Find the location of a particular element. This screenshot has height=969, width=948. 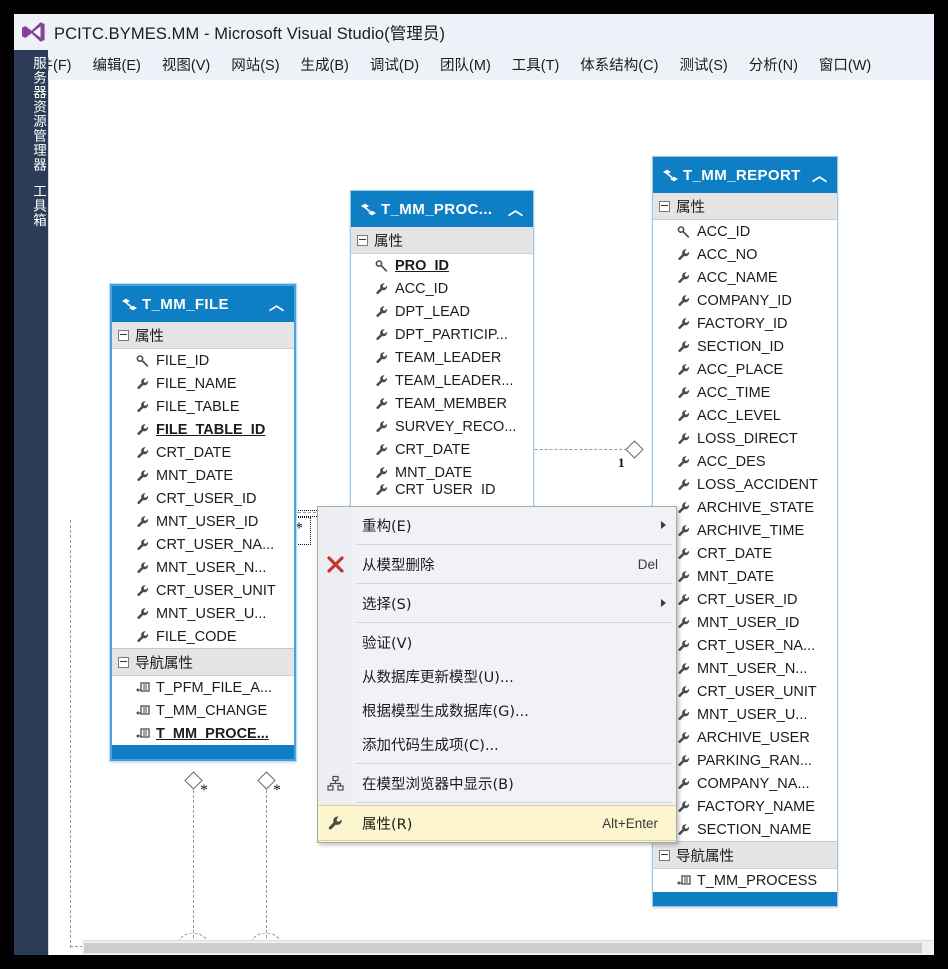

entity-property-row: FACTORY_NAME is located at coordinates (745, 806).